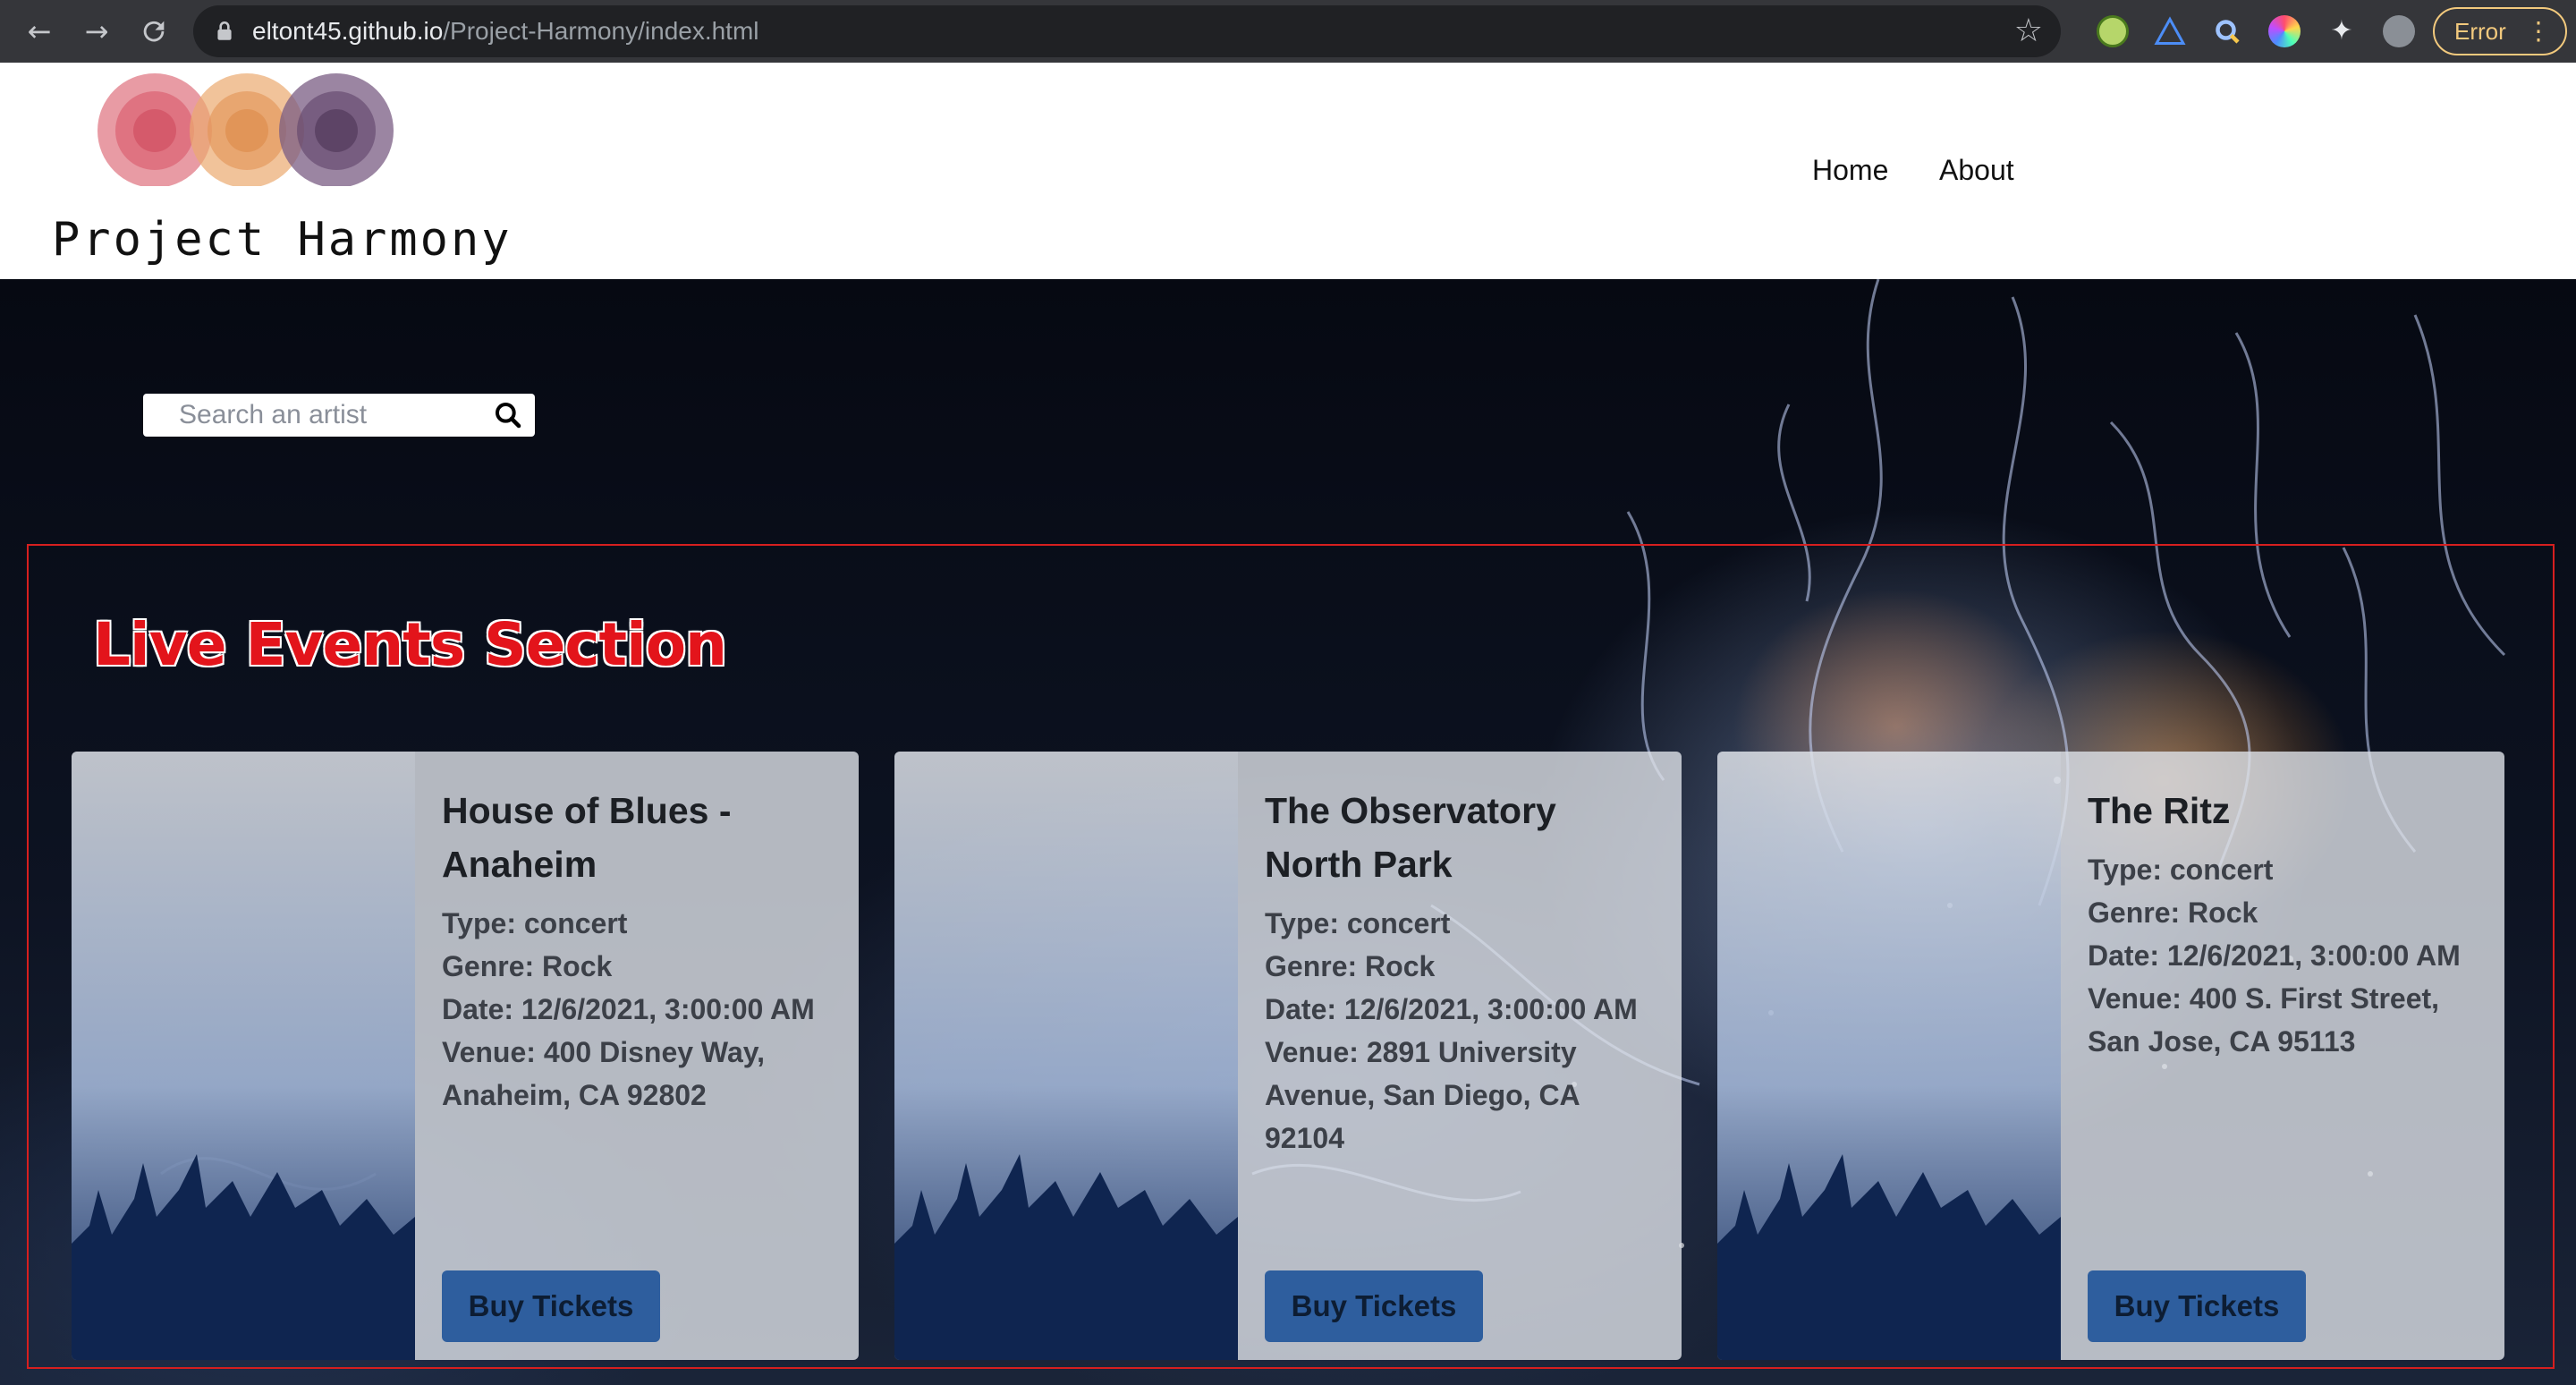  I want to click on extension-triangle-icon, so click(2170, 31).